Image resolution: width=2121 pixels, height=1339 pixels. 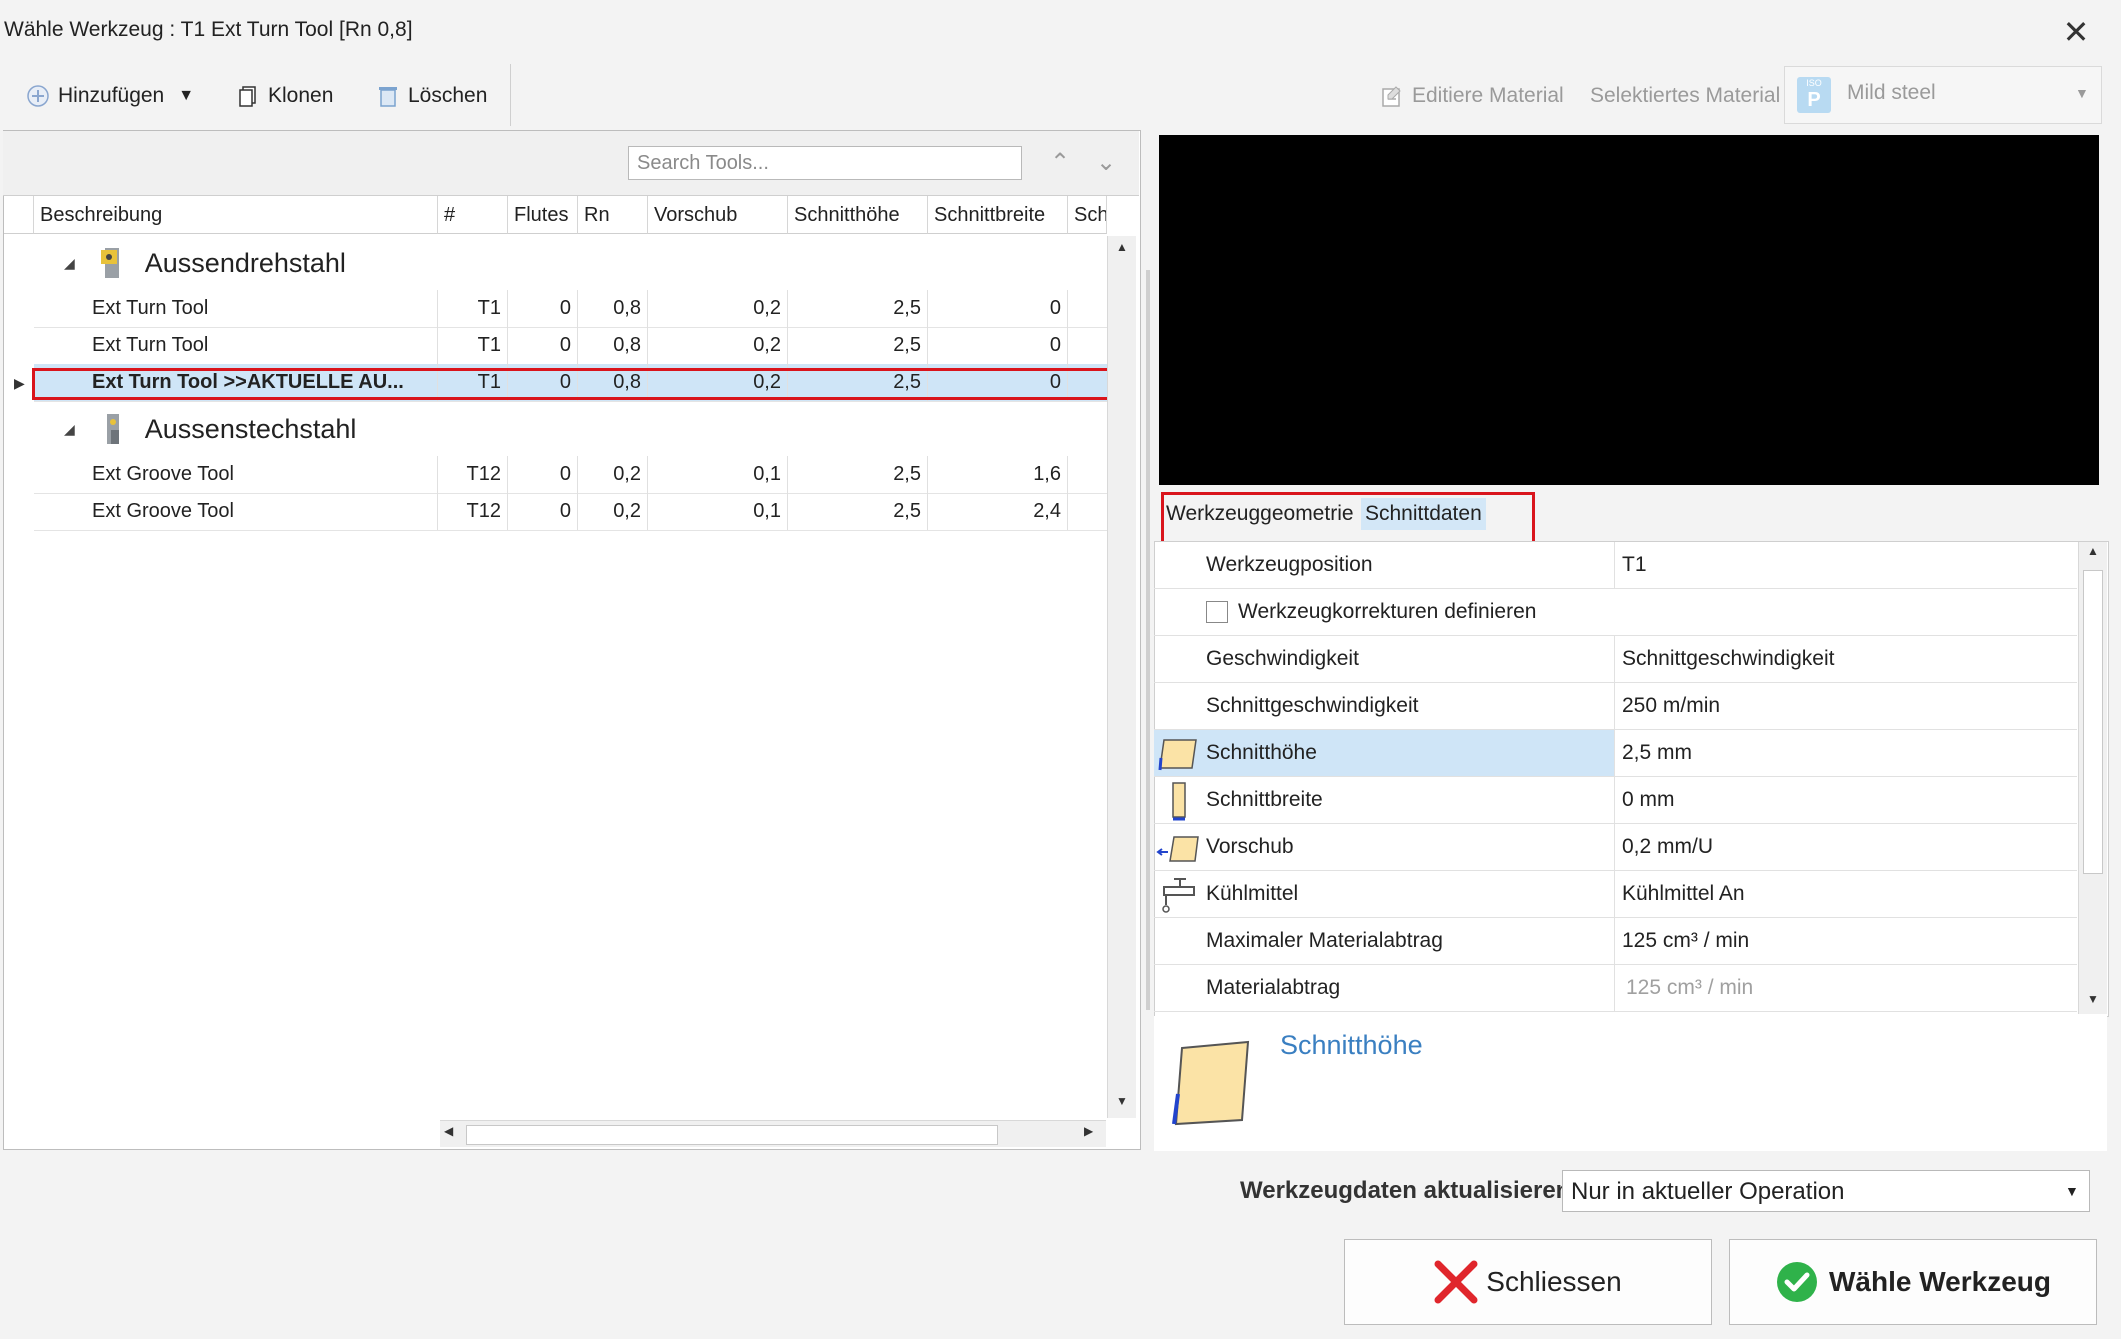 I want to click on col-feed: Vorschub, so click(x=718, y=215).